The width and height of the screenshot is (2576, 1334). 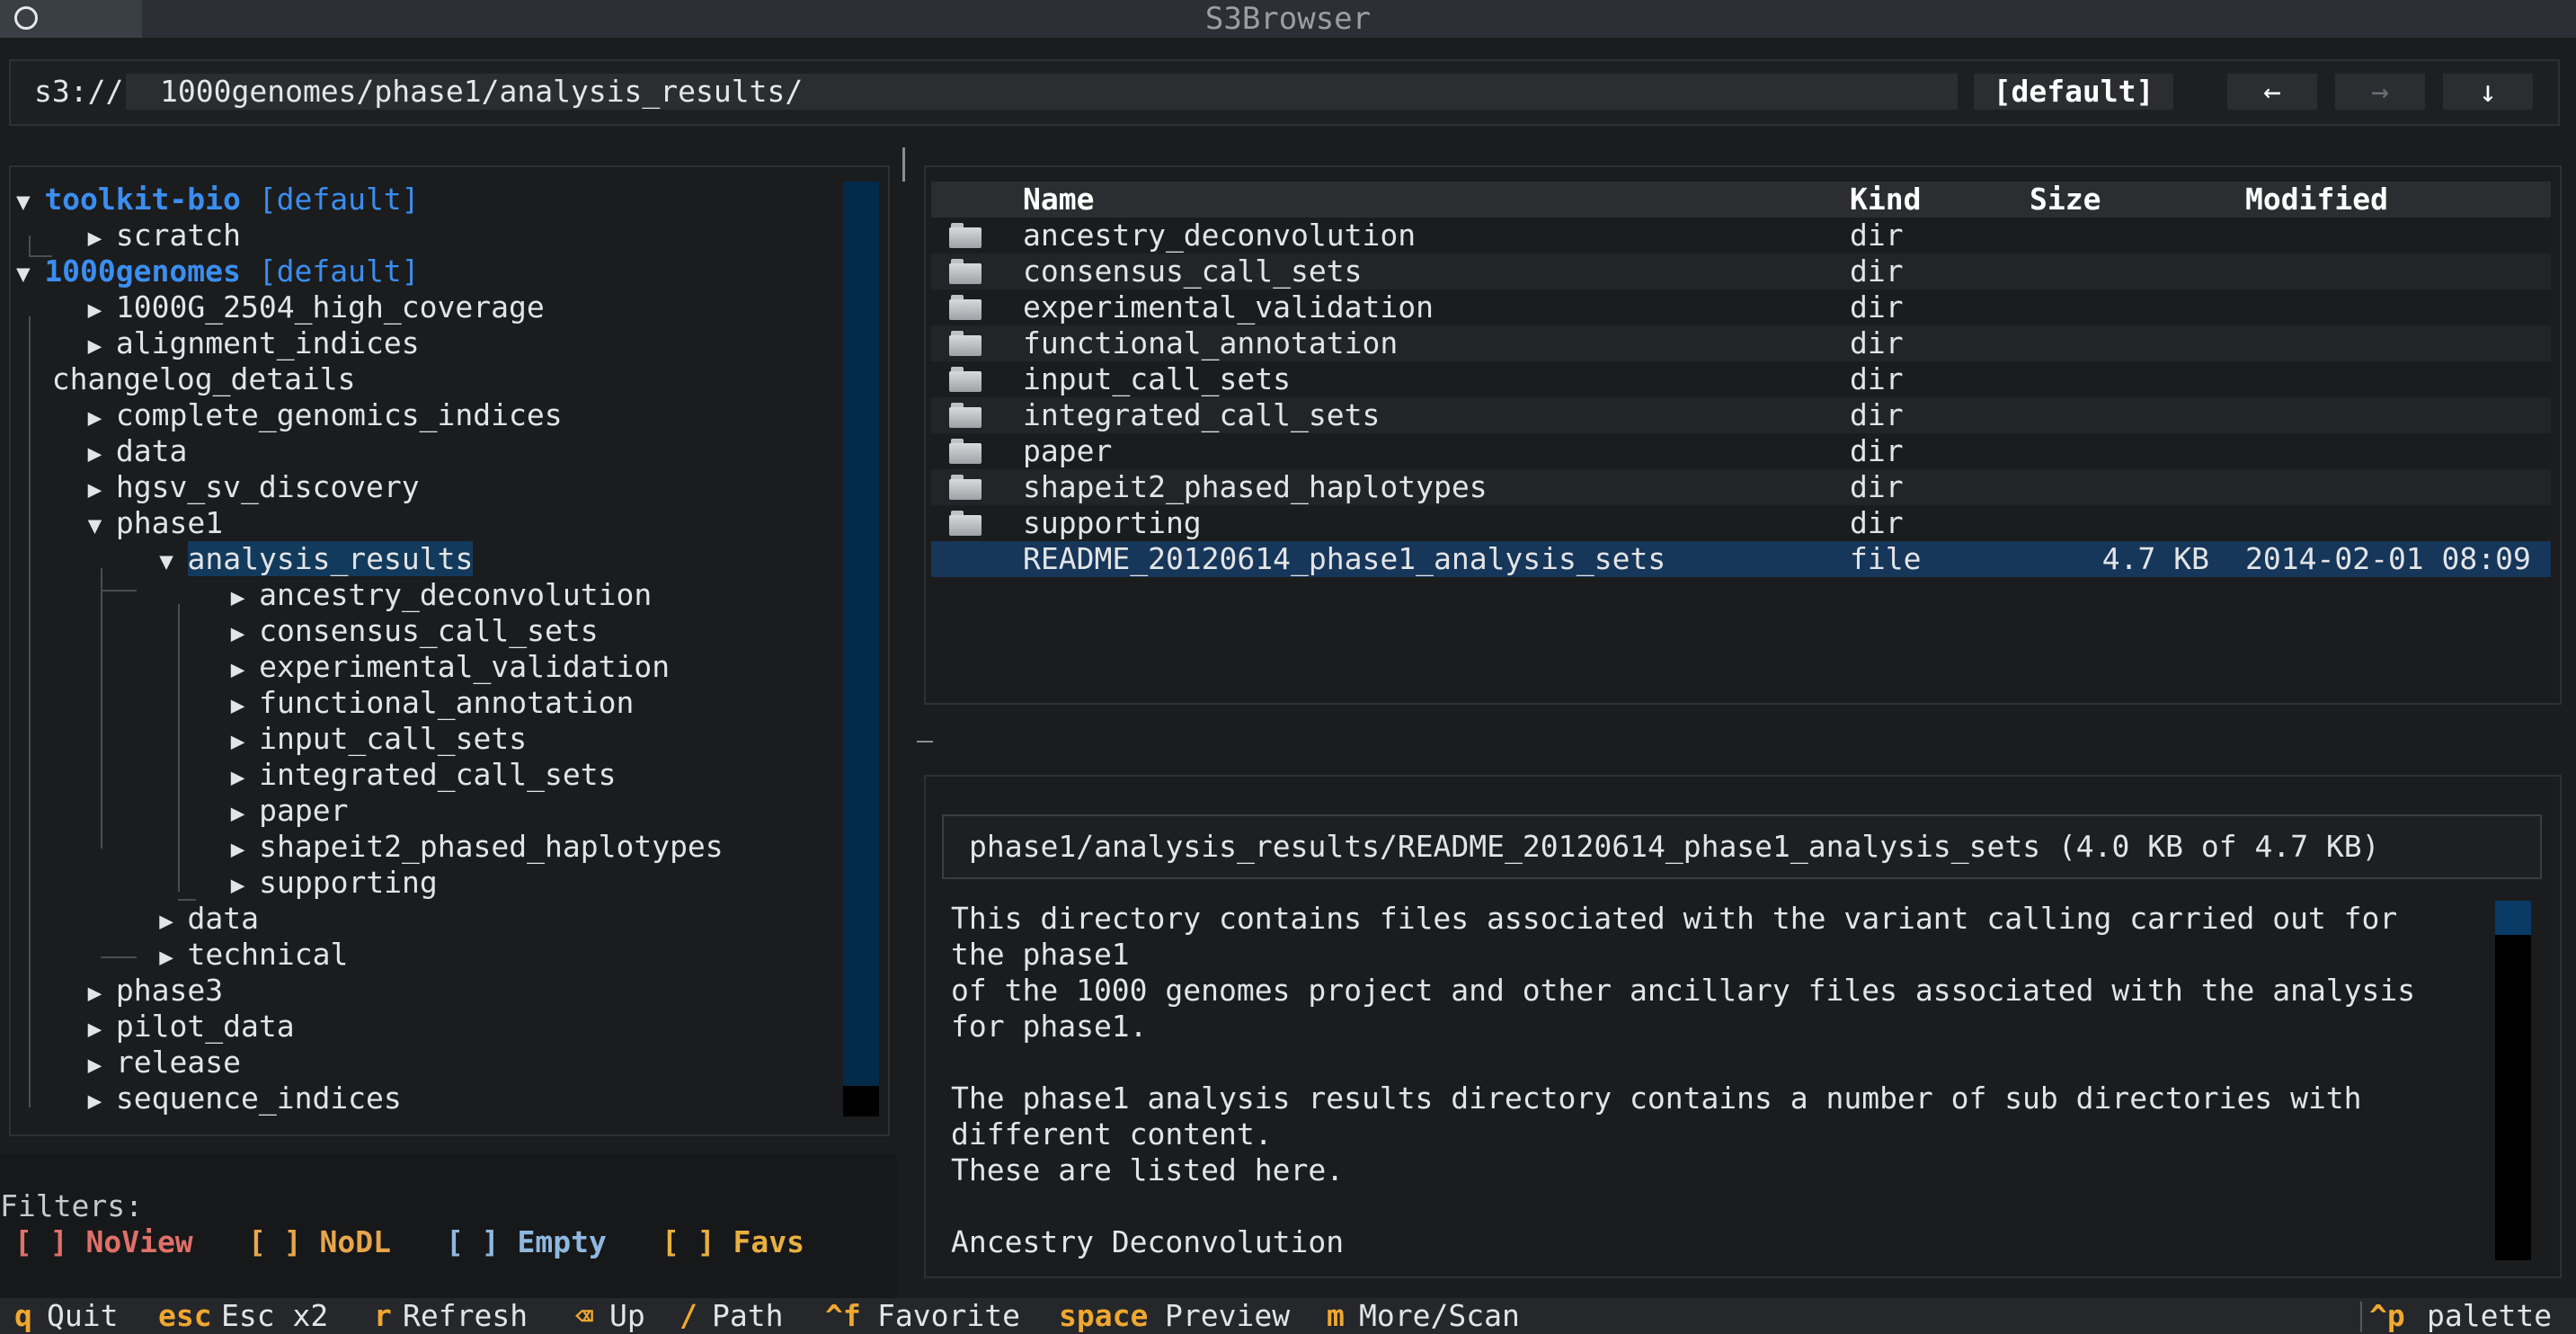 What do you see at coordinates (2387, 1316) in the screenshot?
I see `palette-key: ^p` at bounding box center [2387, 1316].